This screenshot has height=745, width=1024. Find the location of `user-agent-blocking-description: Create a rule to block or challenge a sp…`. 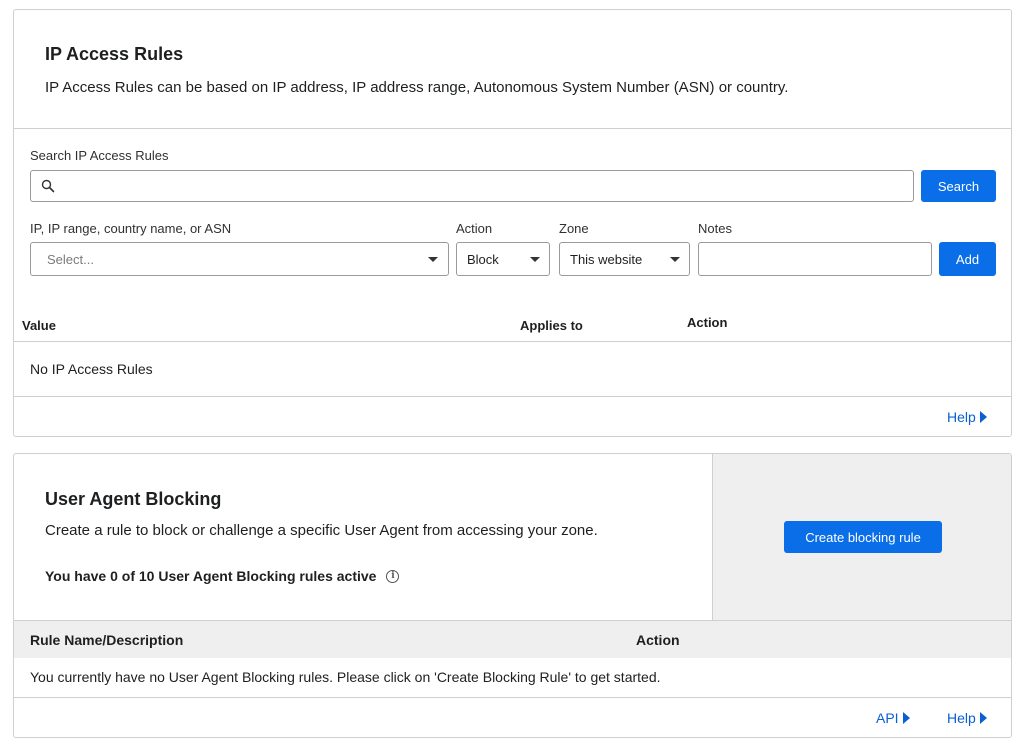

user-agent-blocking-description: Create a rule to block or challenge a sp… is located at coordinates (321, 530).